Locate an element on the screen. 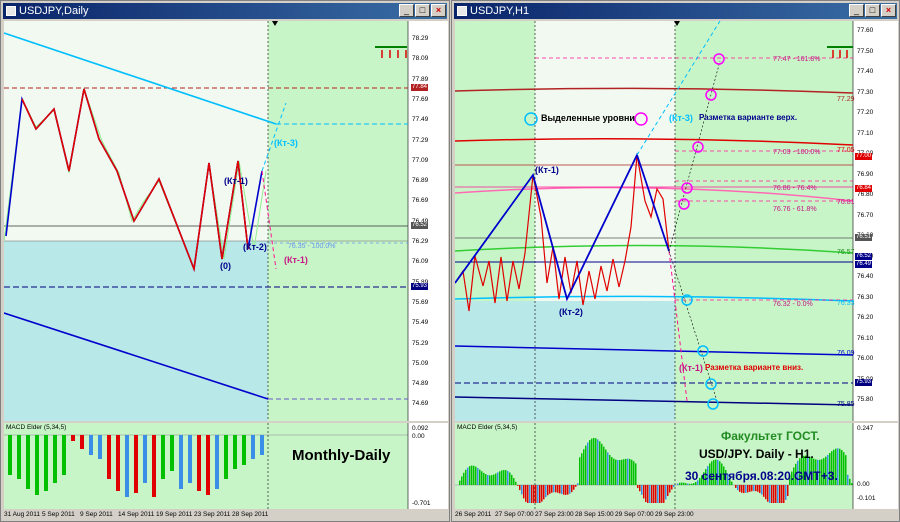  price-axis-label: 75.09 is located at coordinates (420, 363).